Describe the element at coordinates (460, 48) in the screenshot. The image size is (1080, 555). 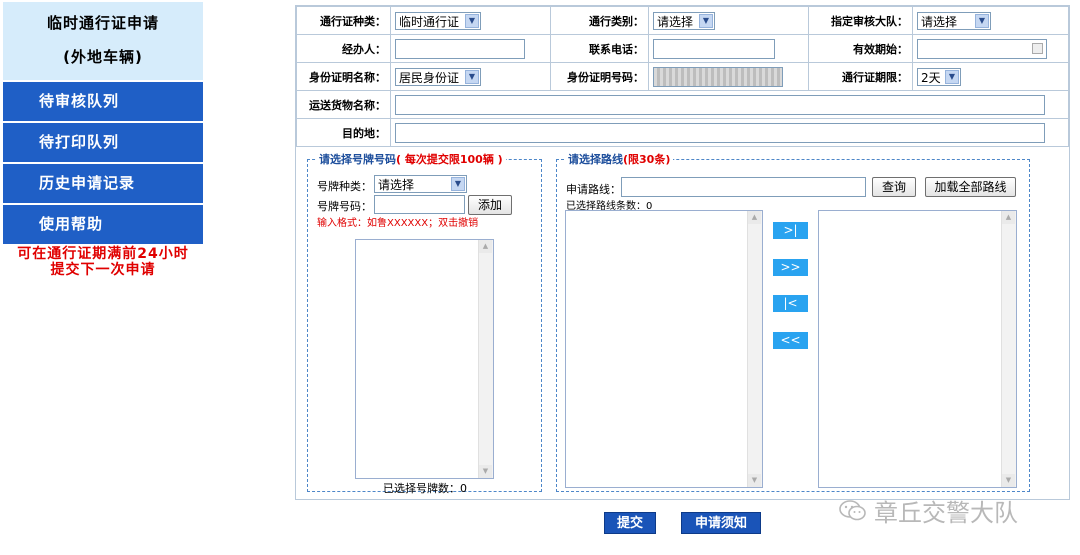
I see `handler-input` at that location.